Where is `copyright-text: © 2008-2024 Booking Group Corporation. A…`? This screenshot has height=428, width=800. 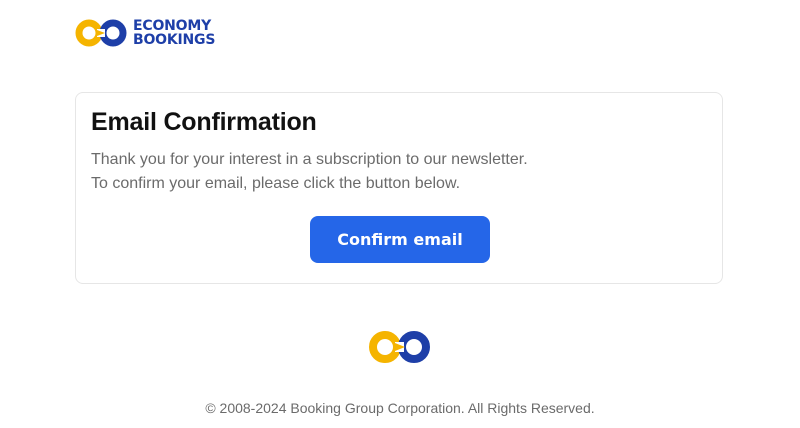
copyright-text: © 2008-2024 Booking Group Corporation. A… is located at coordinates (400, 408).